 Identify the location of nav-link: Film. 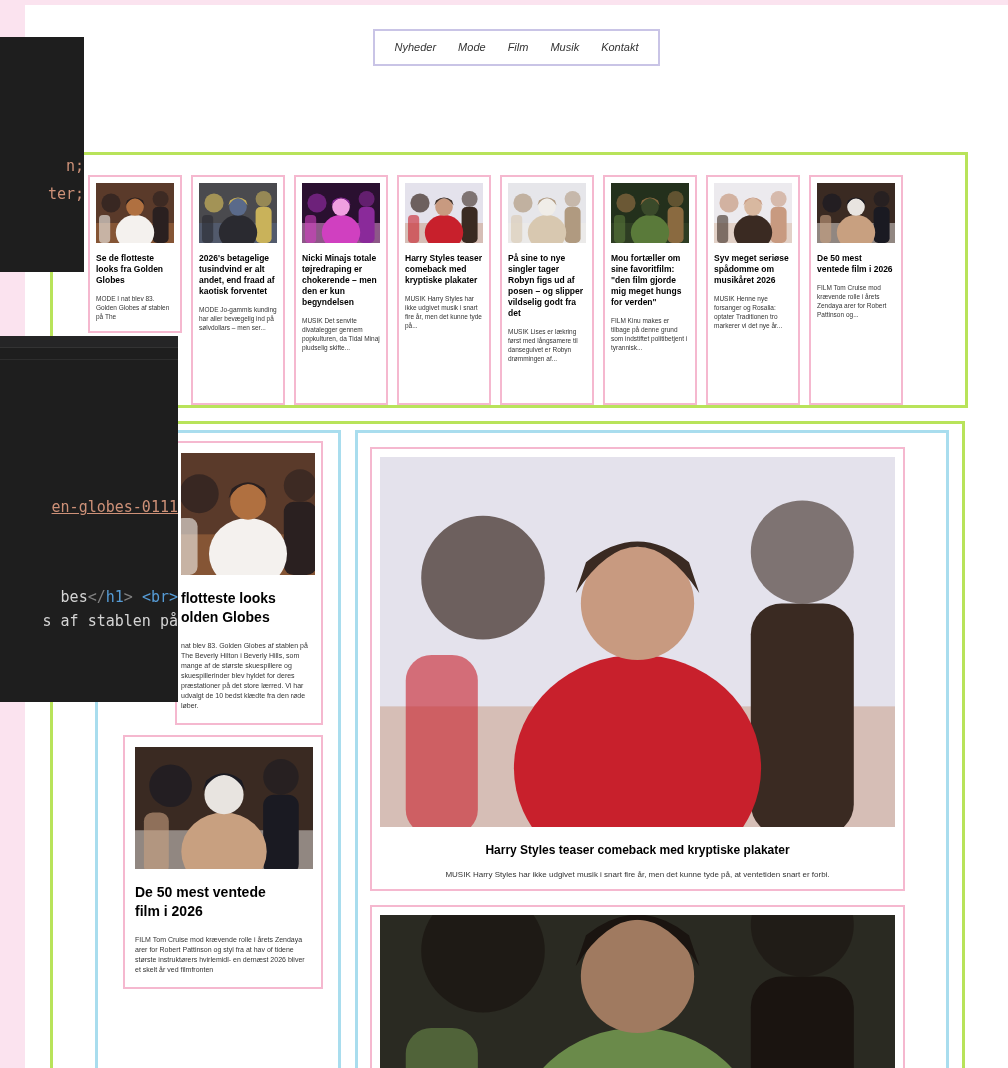
(518, 47).